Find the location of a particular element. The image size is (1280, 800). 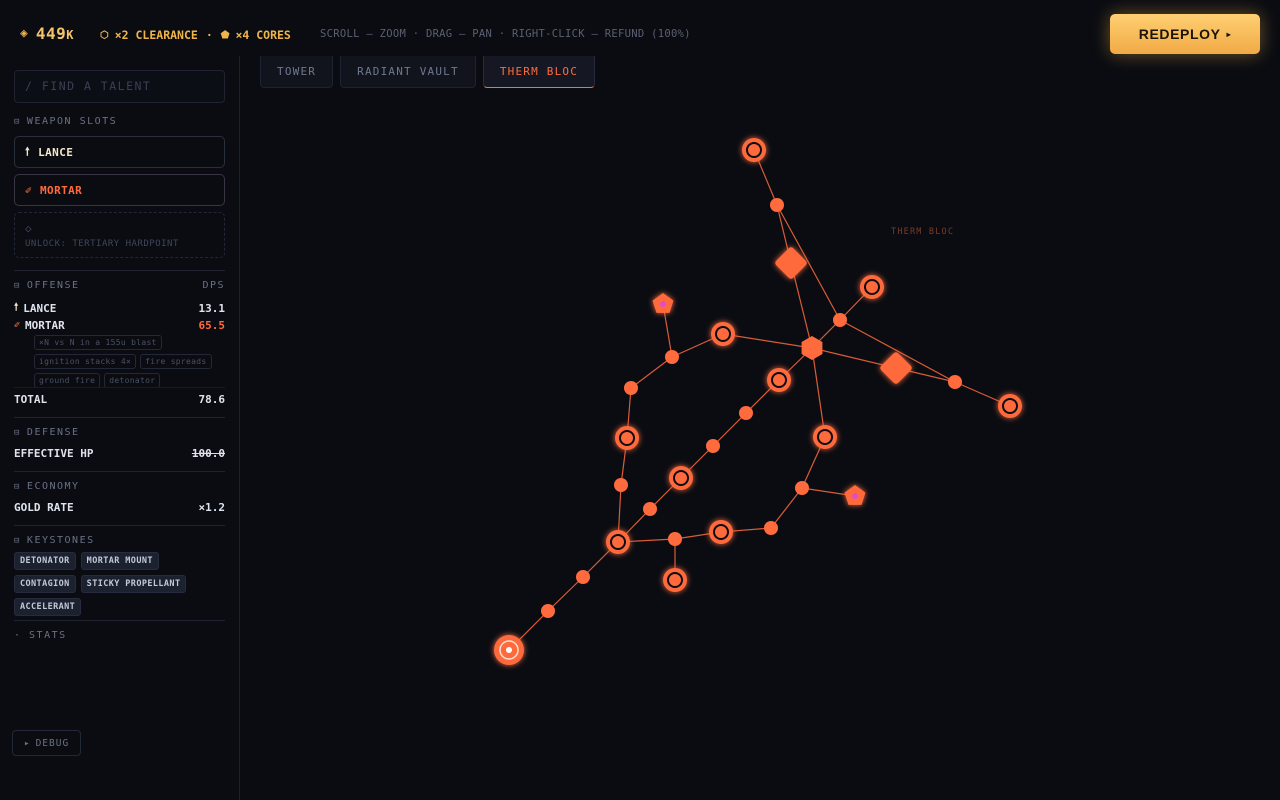

tab-tower: TOWER is located at coordinates (297, 72).